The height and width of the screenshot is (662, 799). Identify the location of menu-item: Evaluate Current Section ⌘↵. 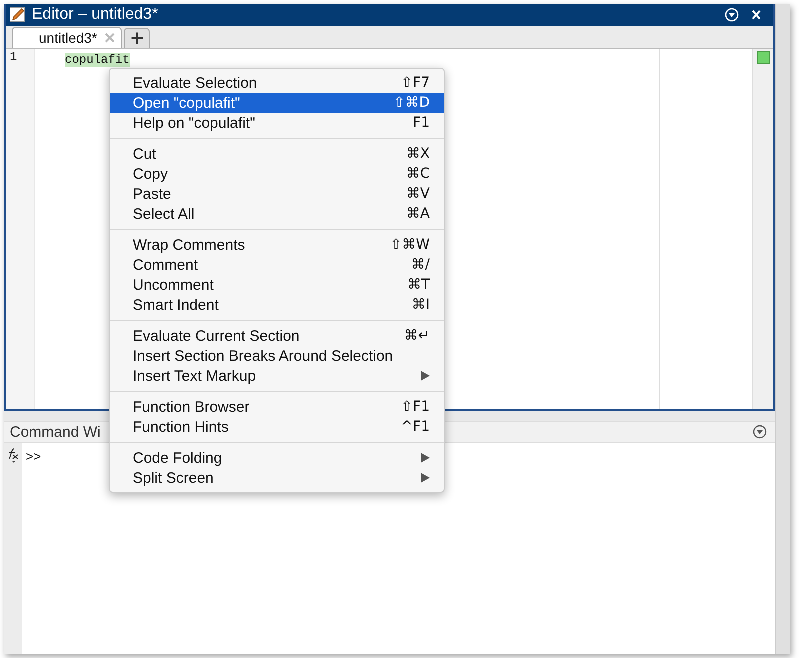
(277, 336).